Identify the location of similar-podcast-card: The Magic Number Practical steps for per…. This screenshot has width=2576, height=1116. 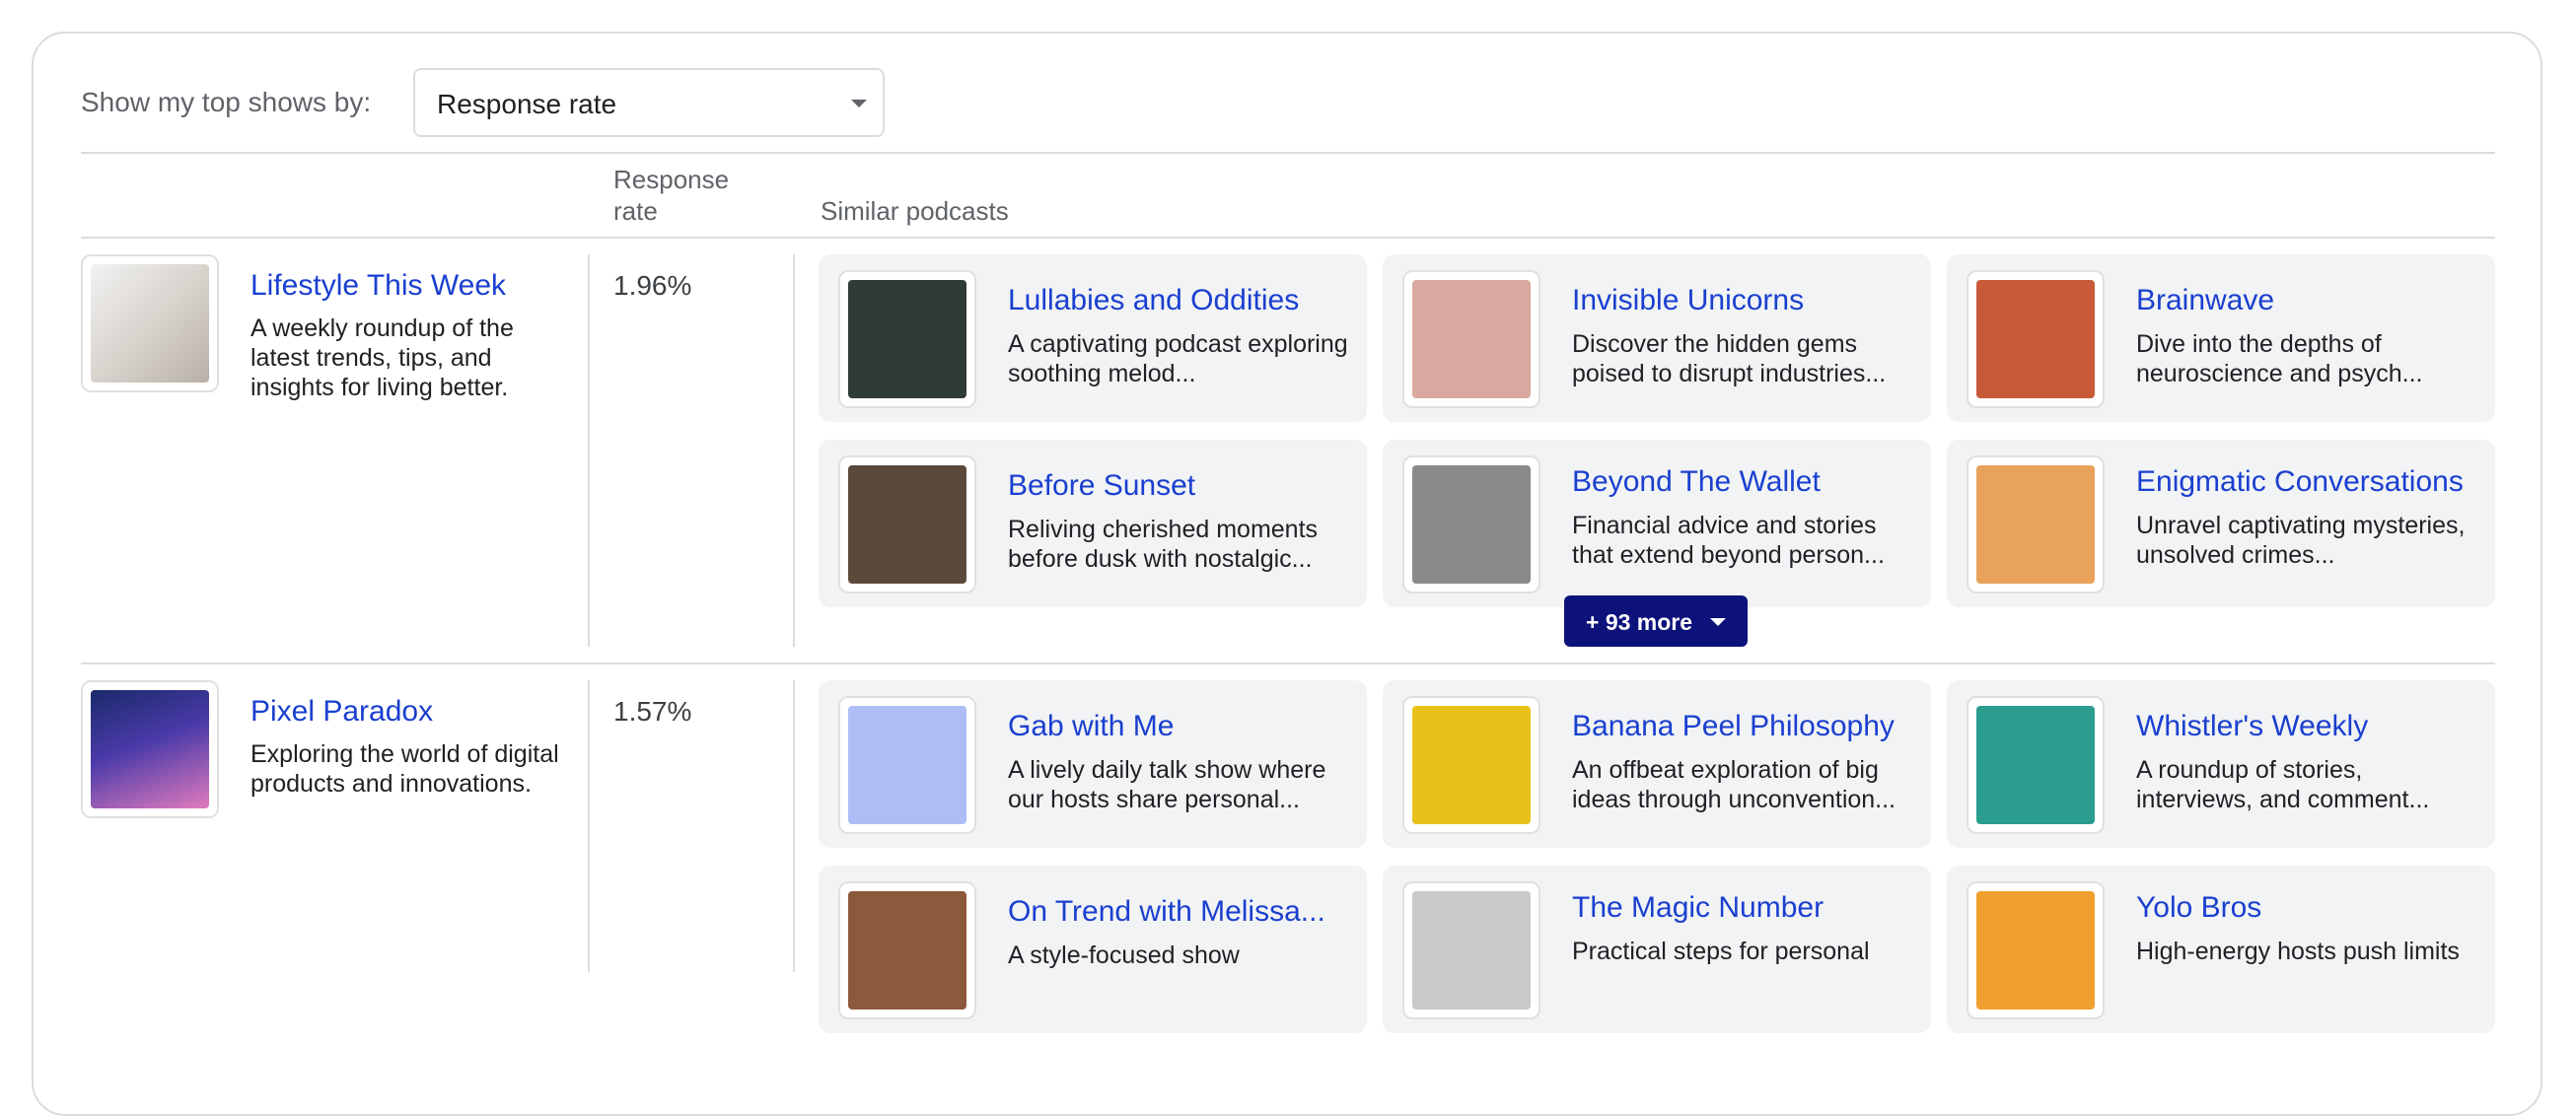
(1657, 949).